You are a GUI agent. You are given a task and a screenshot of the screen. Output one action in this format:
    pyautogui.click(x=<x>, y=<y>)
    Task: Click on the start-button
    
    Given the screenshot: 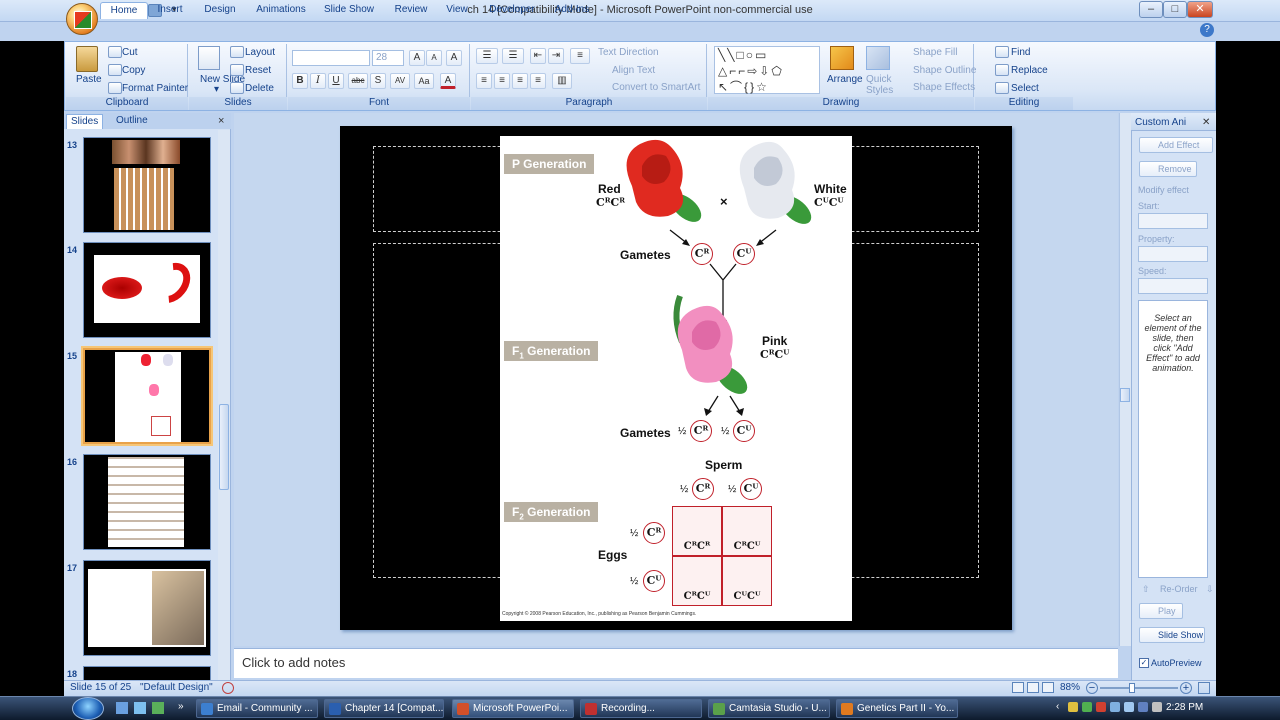 What is the action you would take?
    pyautogui.click(x=88, y=708)
    